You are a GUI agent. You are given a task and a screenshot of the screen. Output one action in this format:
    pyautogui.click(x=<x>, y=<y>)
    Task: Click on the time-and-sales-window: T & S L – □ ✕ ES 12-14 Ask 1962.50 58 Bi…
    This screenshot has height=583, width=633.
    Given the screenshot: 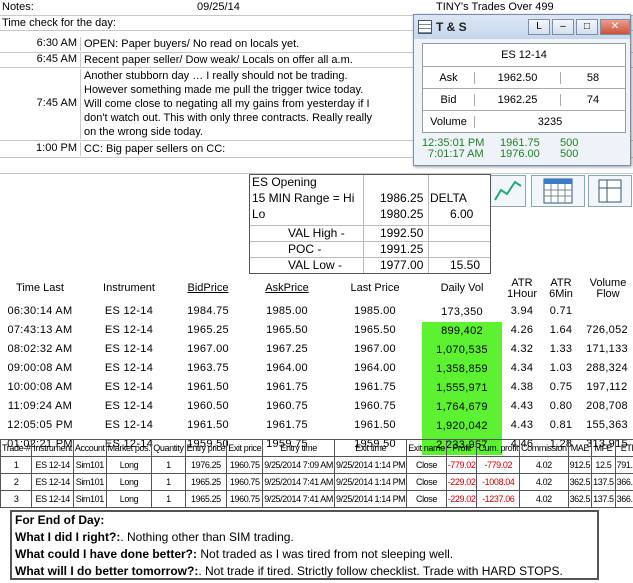 What is the action you would take?
    pyautogui.click(x=522, y=90)
    